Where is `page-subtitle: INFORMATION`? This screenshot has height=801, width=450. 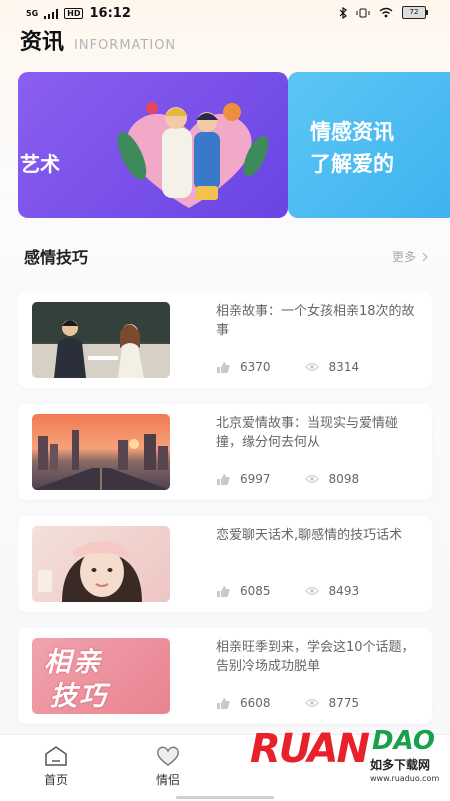
page-subtitle: INFORMATION is located at coordinates (125, 45).